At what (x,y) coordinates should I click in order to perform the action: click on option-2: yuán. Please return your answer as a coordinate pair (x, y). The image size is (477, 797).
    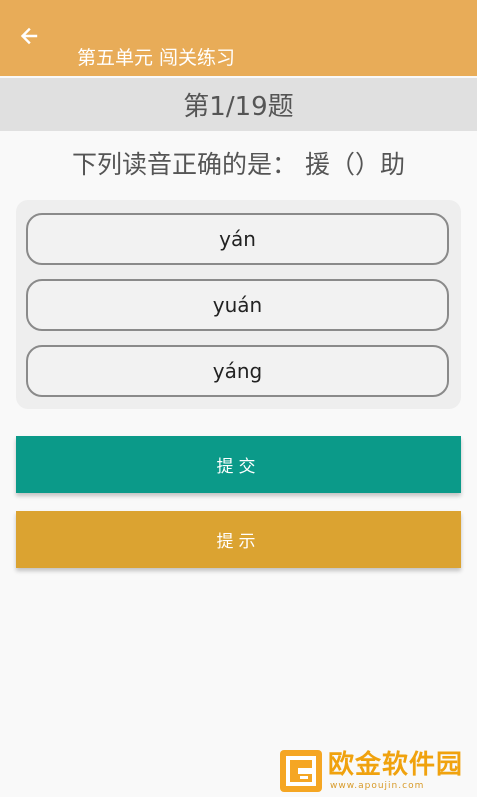
    Looking at the image, I should click on (237, 305).